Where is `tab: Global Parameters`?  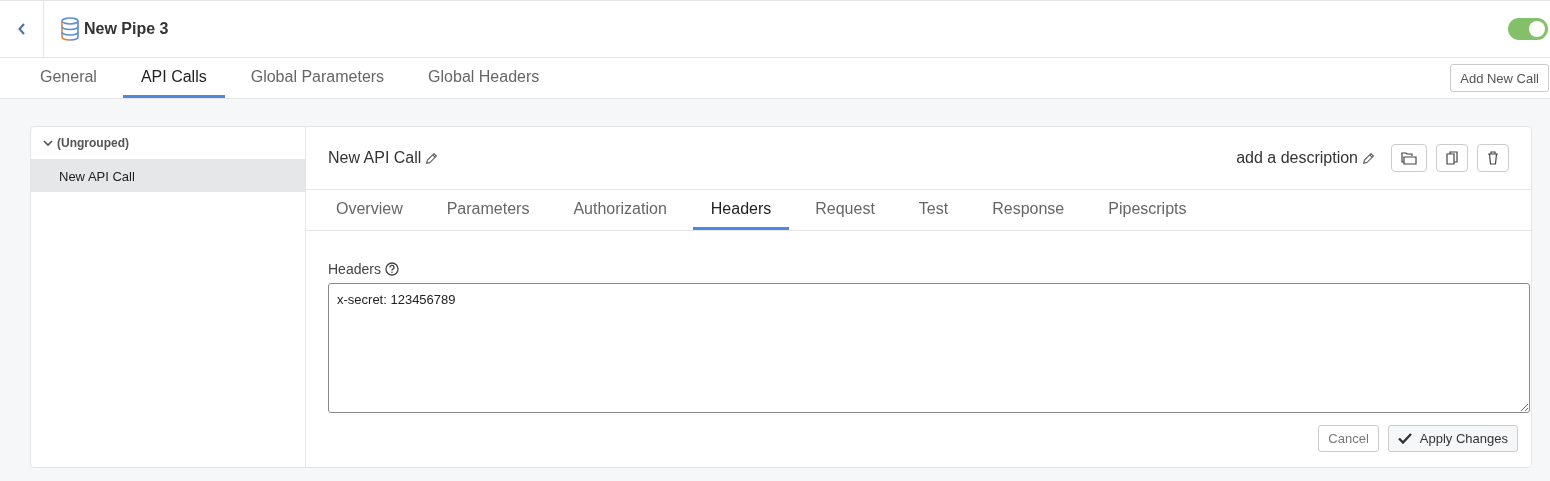
tab: Global Parameters is located at coordinates (317, 78).